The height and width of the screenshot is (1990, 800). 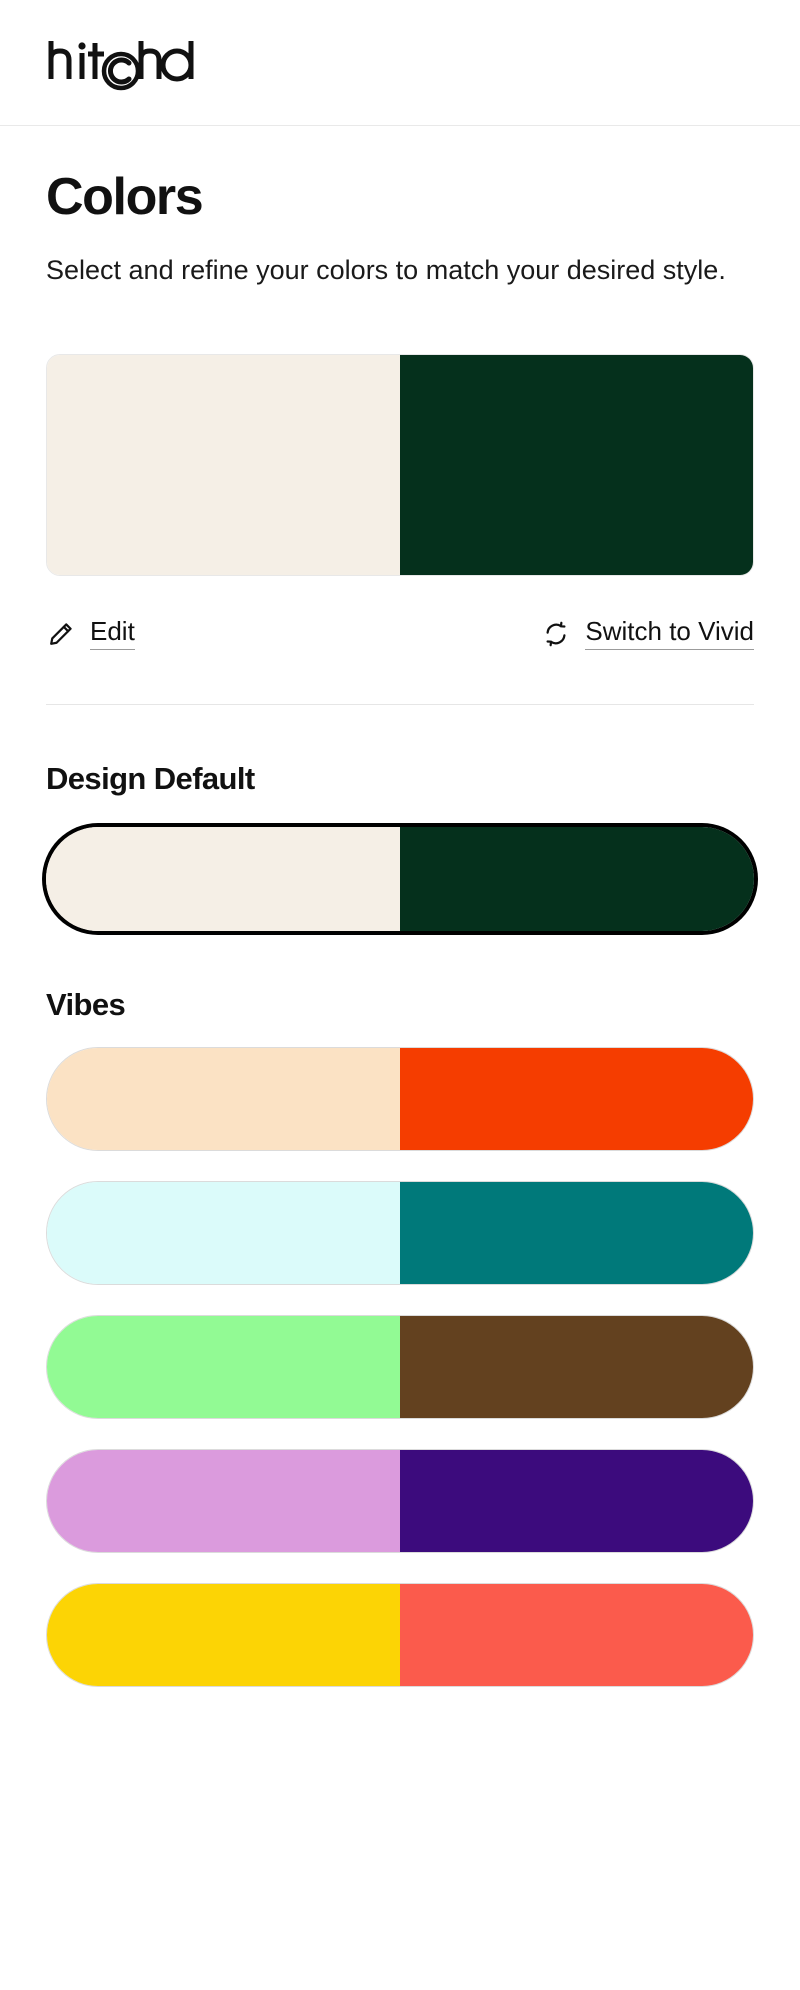 What do you see at coordinates (150, 778) in the screenshot?
I see `design-default-heading: Design Default` at bounding box center [150, 778].